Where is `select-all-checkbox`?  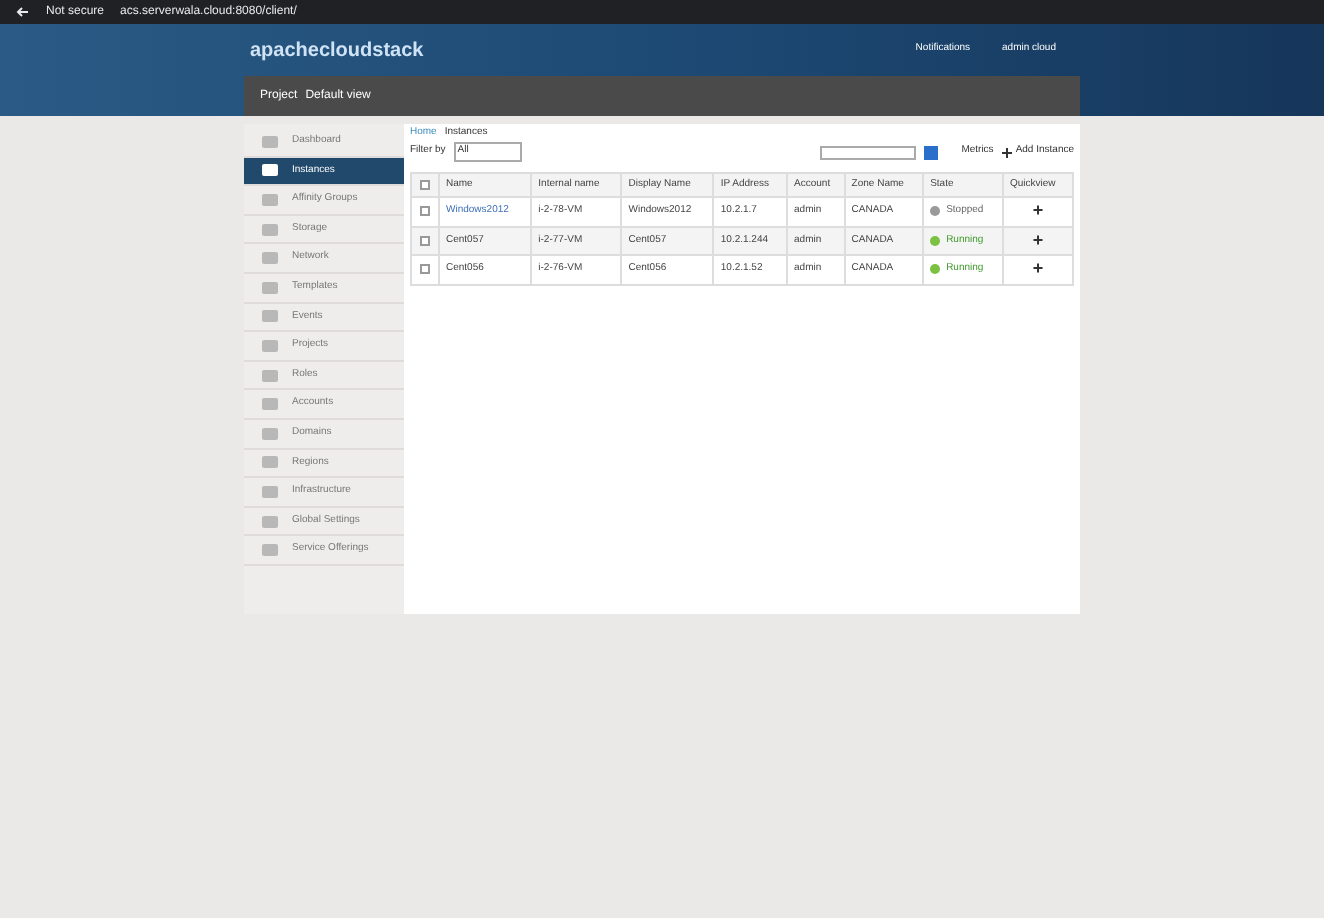 select-all-checkbox is located at coordinates (425, 185).